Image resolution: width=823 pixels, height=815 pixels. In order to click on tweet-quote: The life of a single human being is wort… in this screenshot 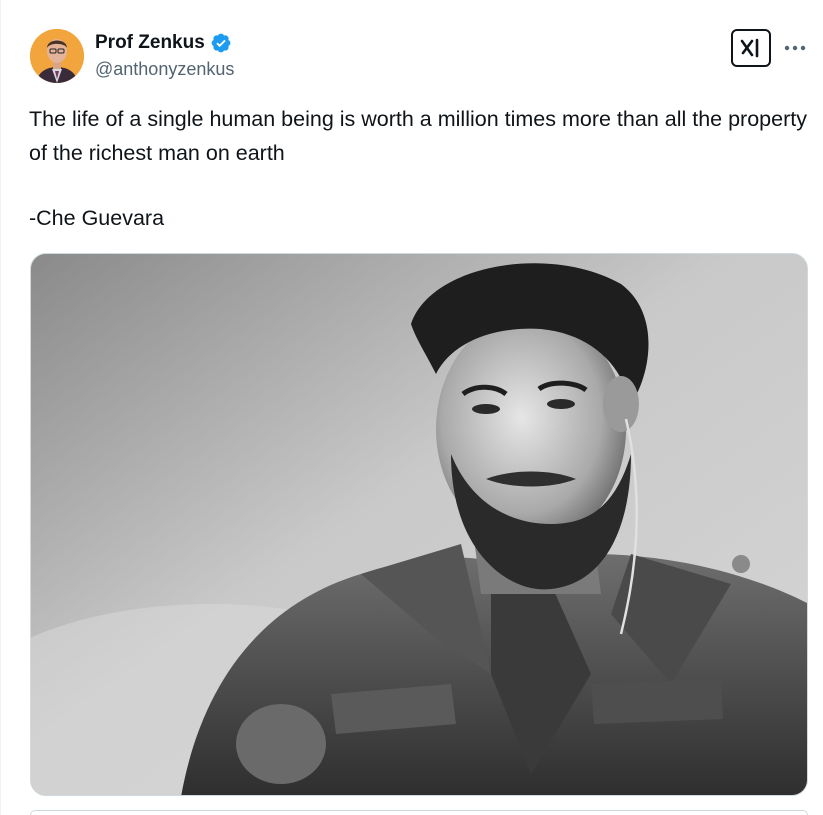, I will do `click(418, 136)`.